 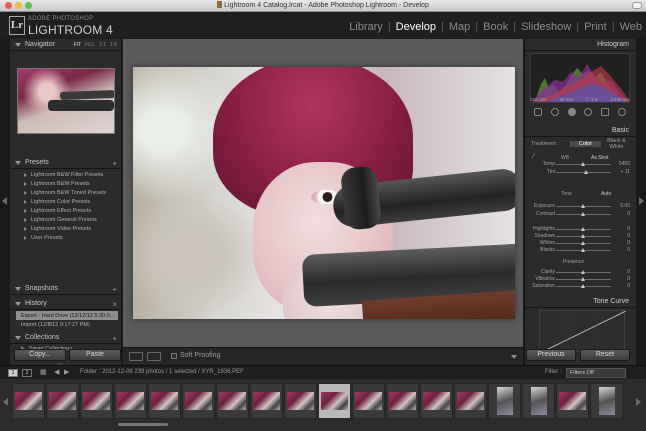 What do you see at coordinates (581, 45) in the screenshot?
I see `histogram-header: Histogram` at bounding box center [581, 45].